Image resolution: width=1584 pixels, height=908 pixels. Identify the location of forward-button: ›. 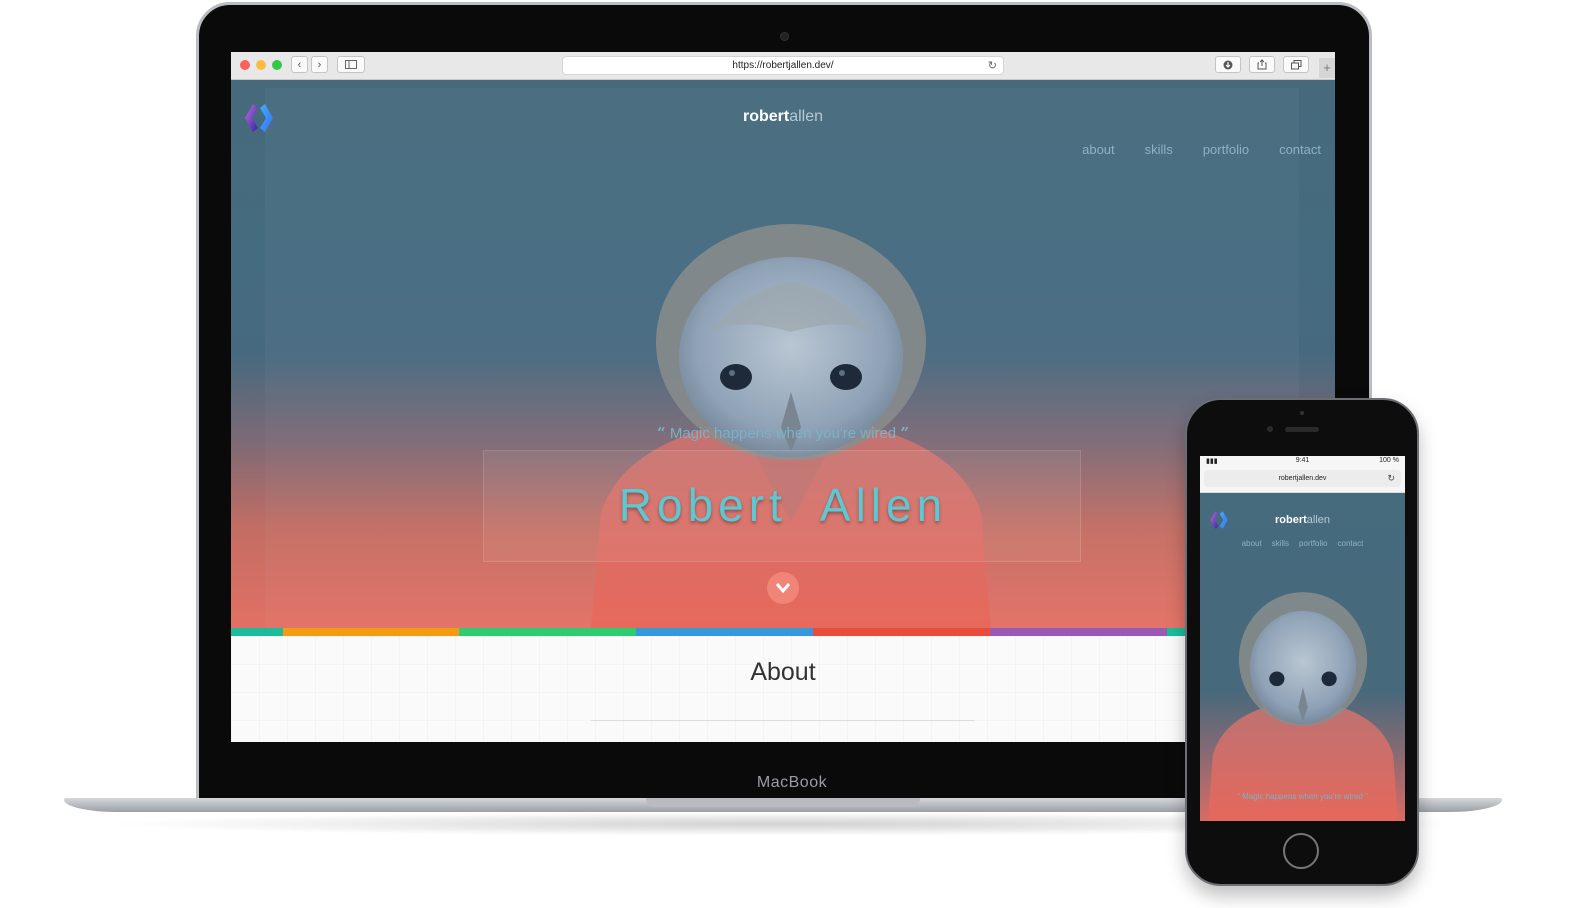
(319, 64).